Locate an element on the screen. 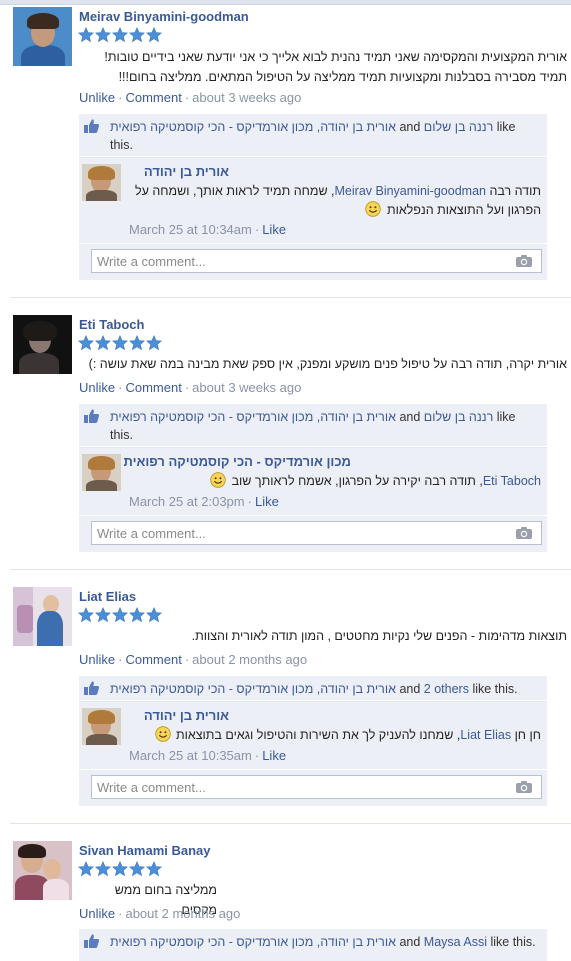 The width and height of the screenshot is (571, 961). review-author: Liat Elias is located at coordinates (107, 596).